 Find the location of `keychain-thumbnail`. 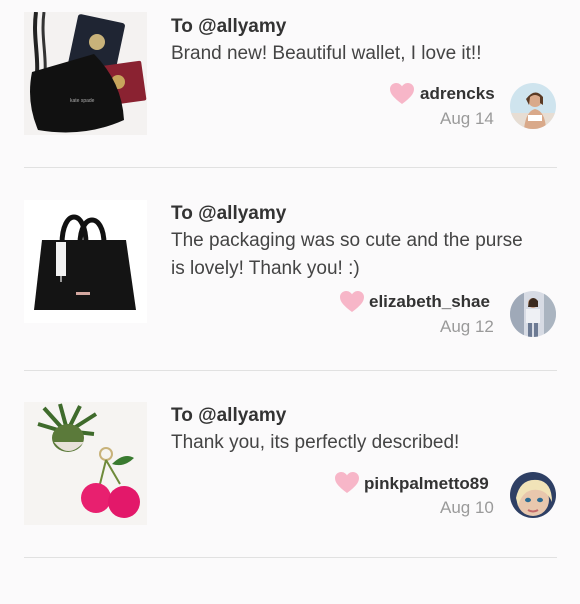

keychain-thumbnail is located at coordinates (85, 463).